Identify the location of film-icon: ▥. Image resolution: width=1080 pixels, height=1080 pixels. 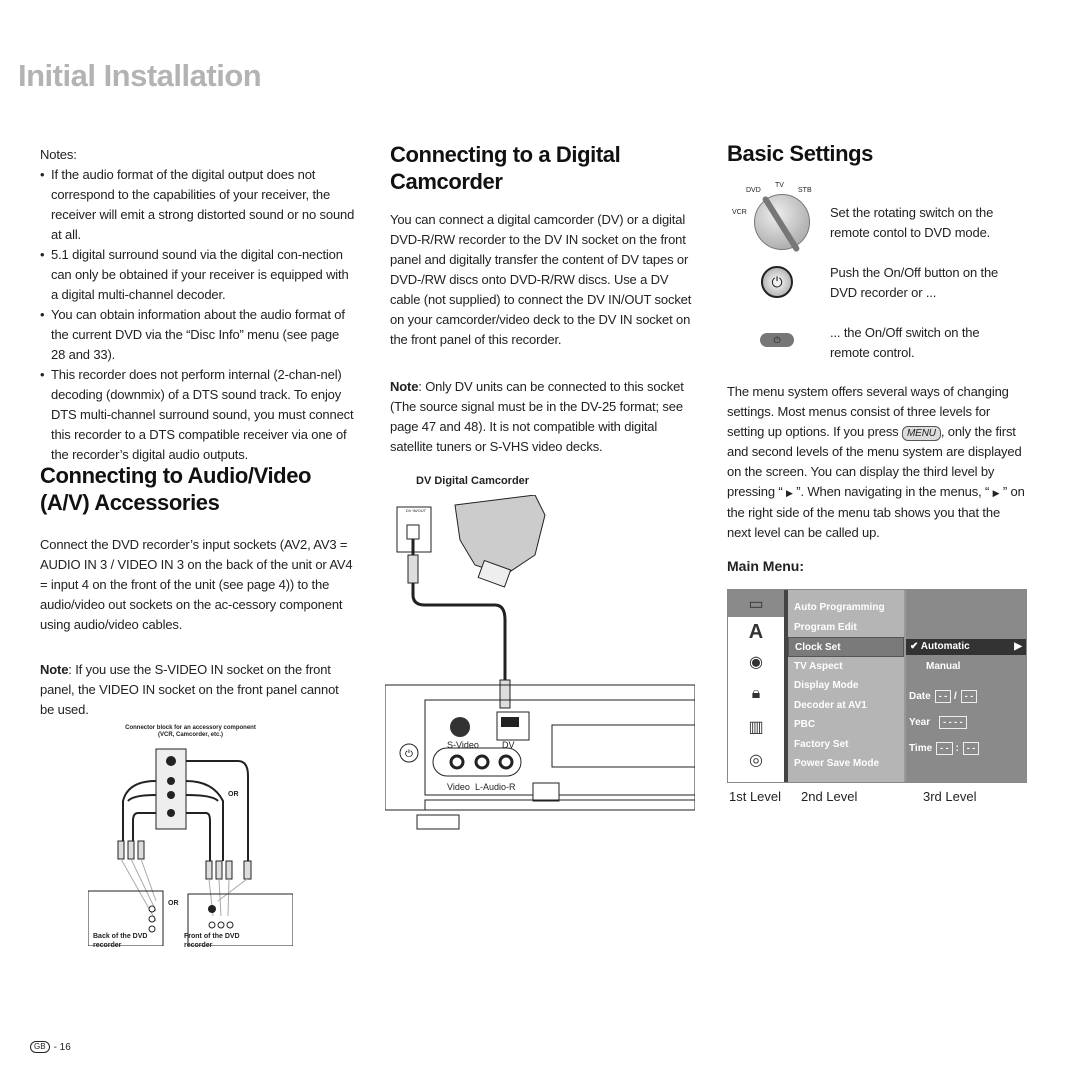
(756, 727).